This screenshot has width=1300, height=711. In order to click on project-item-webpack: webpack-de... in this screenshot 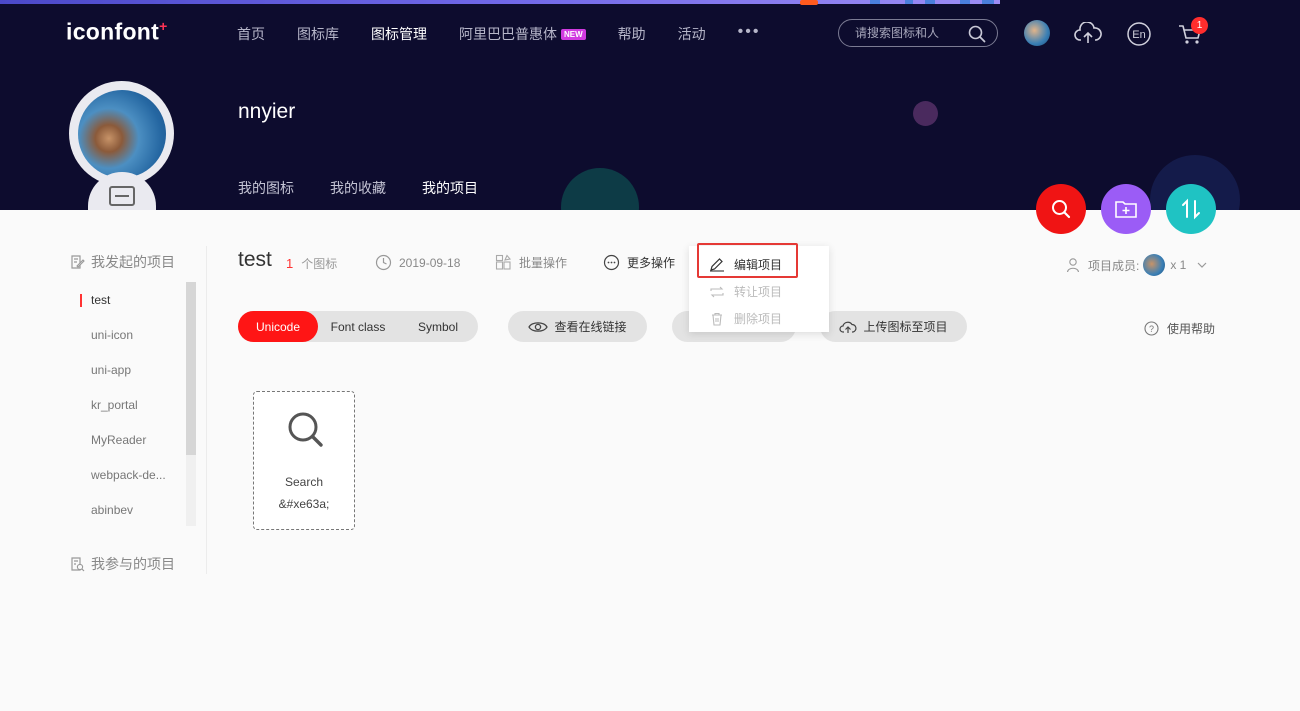, I will do `click(128, 475)`.